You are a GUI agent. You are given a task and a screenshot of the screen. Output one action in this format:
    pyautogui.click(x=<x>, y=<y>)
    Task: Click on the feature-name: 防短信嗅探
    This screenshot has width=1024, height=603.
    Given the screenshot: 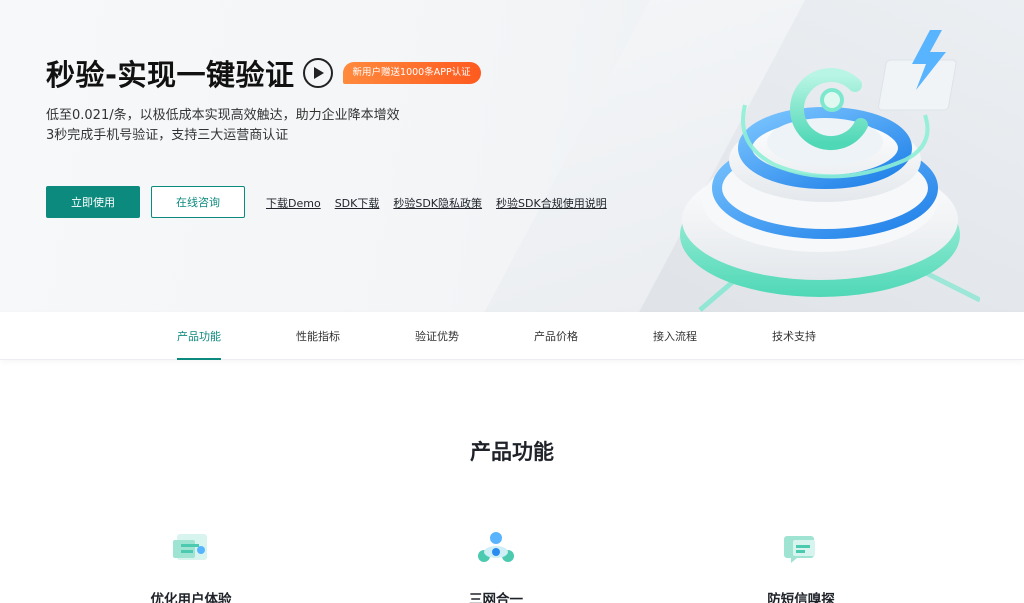 What is the action you would take?
    pyautogui.click(x=801, y=597)
    